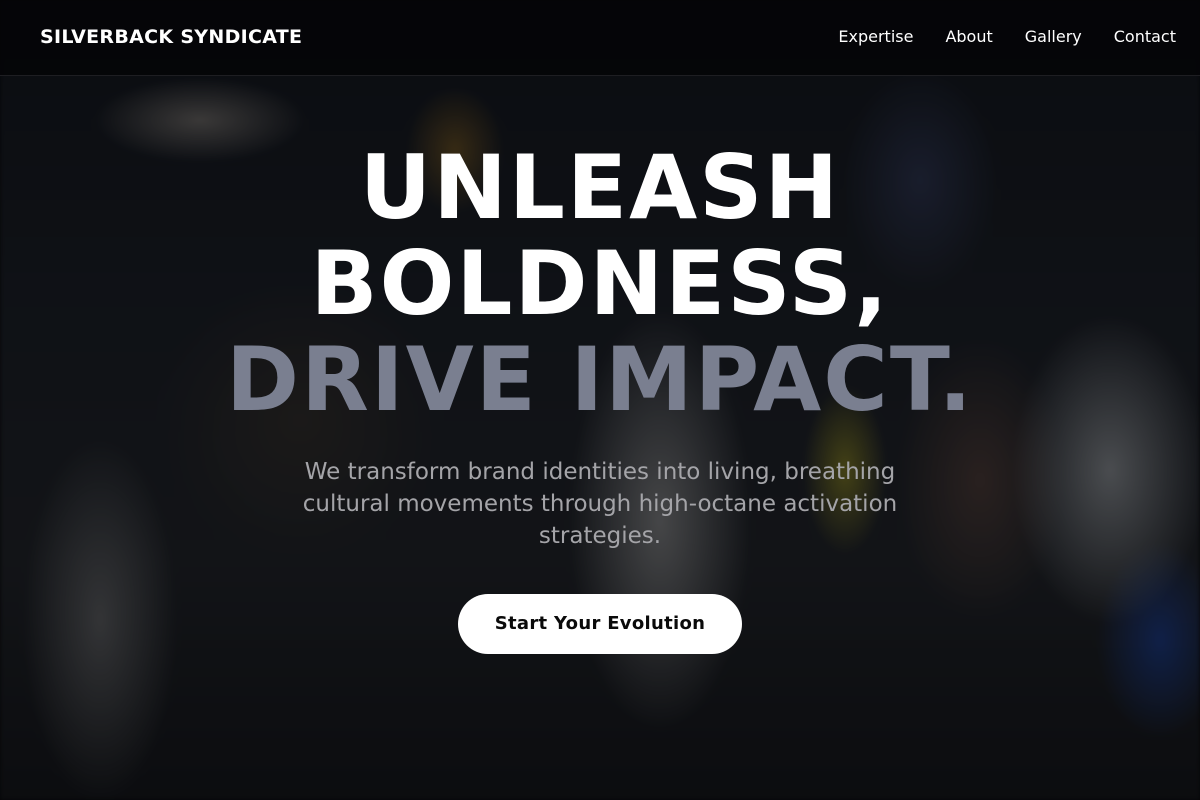 The height and width of the screenshot is (800, 1200). I want to click on nav-link-expertise: Expertise, so click(875, 36).